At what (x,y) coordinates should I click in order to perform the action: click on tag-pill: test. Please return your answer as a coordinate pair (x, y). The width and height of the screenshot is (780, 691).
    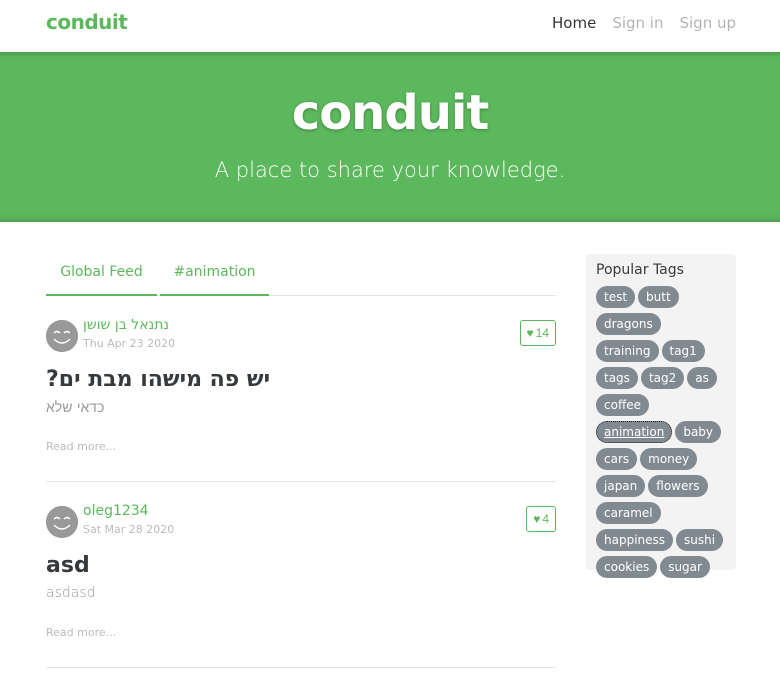
    Looking at the image, I should click on (616, 297).